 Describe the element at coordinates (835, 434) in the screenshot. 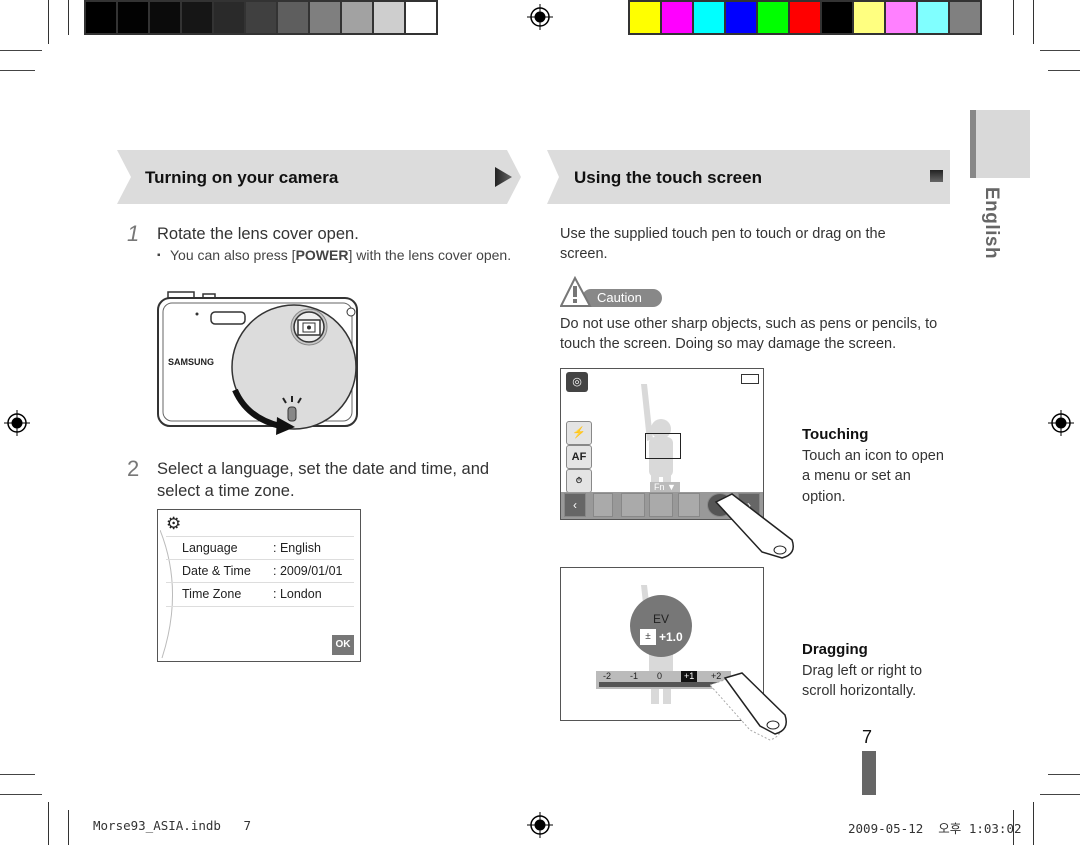

I see `touching-title: Touching` at that location.